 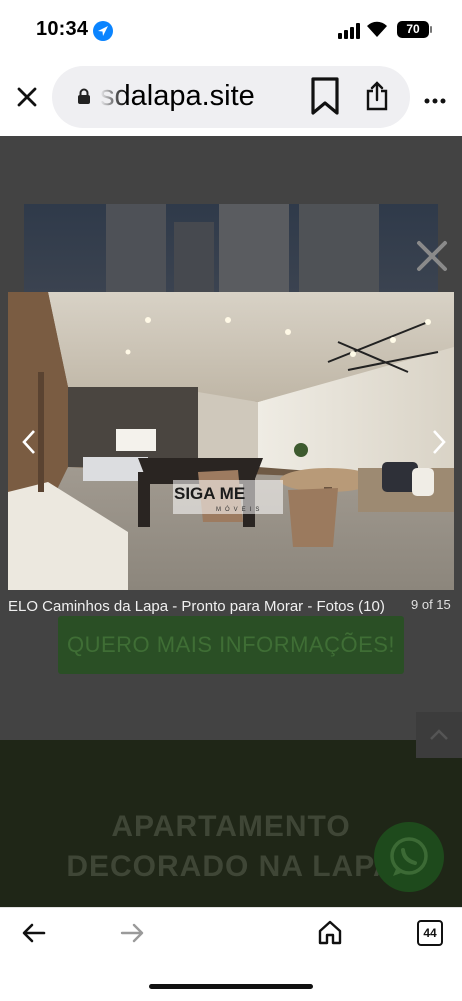 I want to click on home-indicator, so click(x=231, y=986).